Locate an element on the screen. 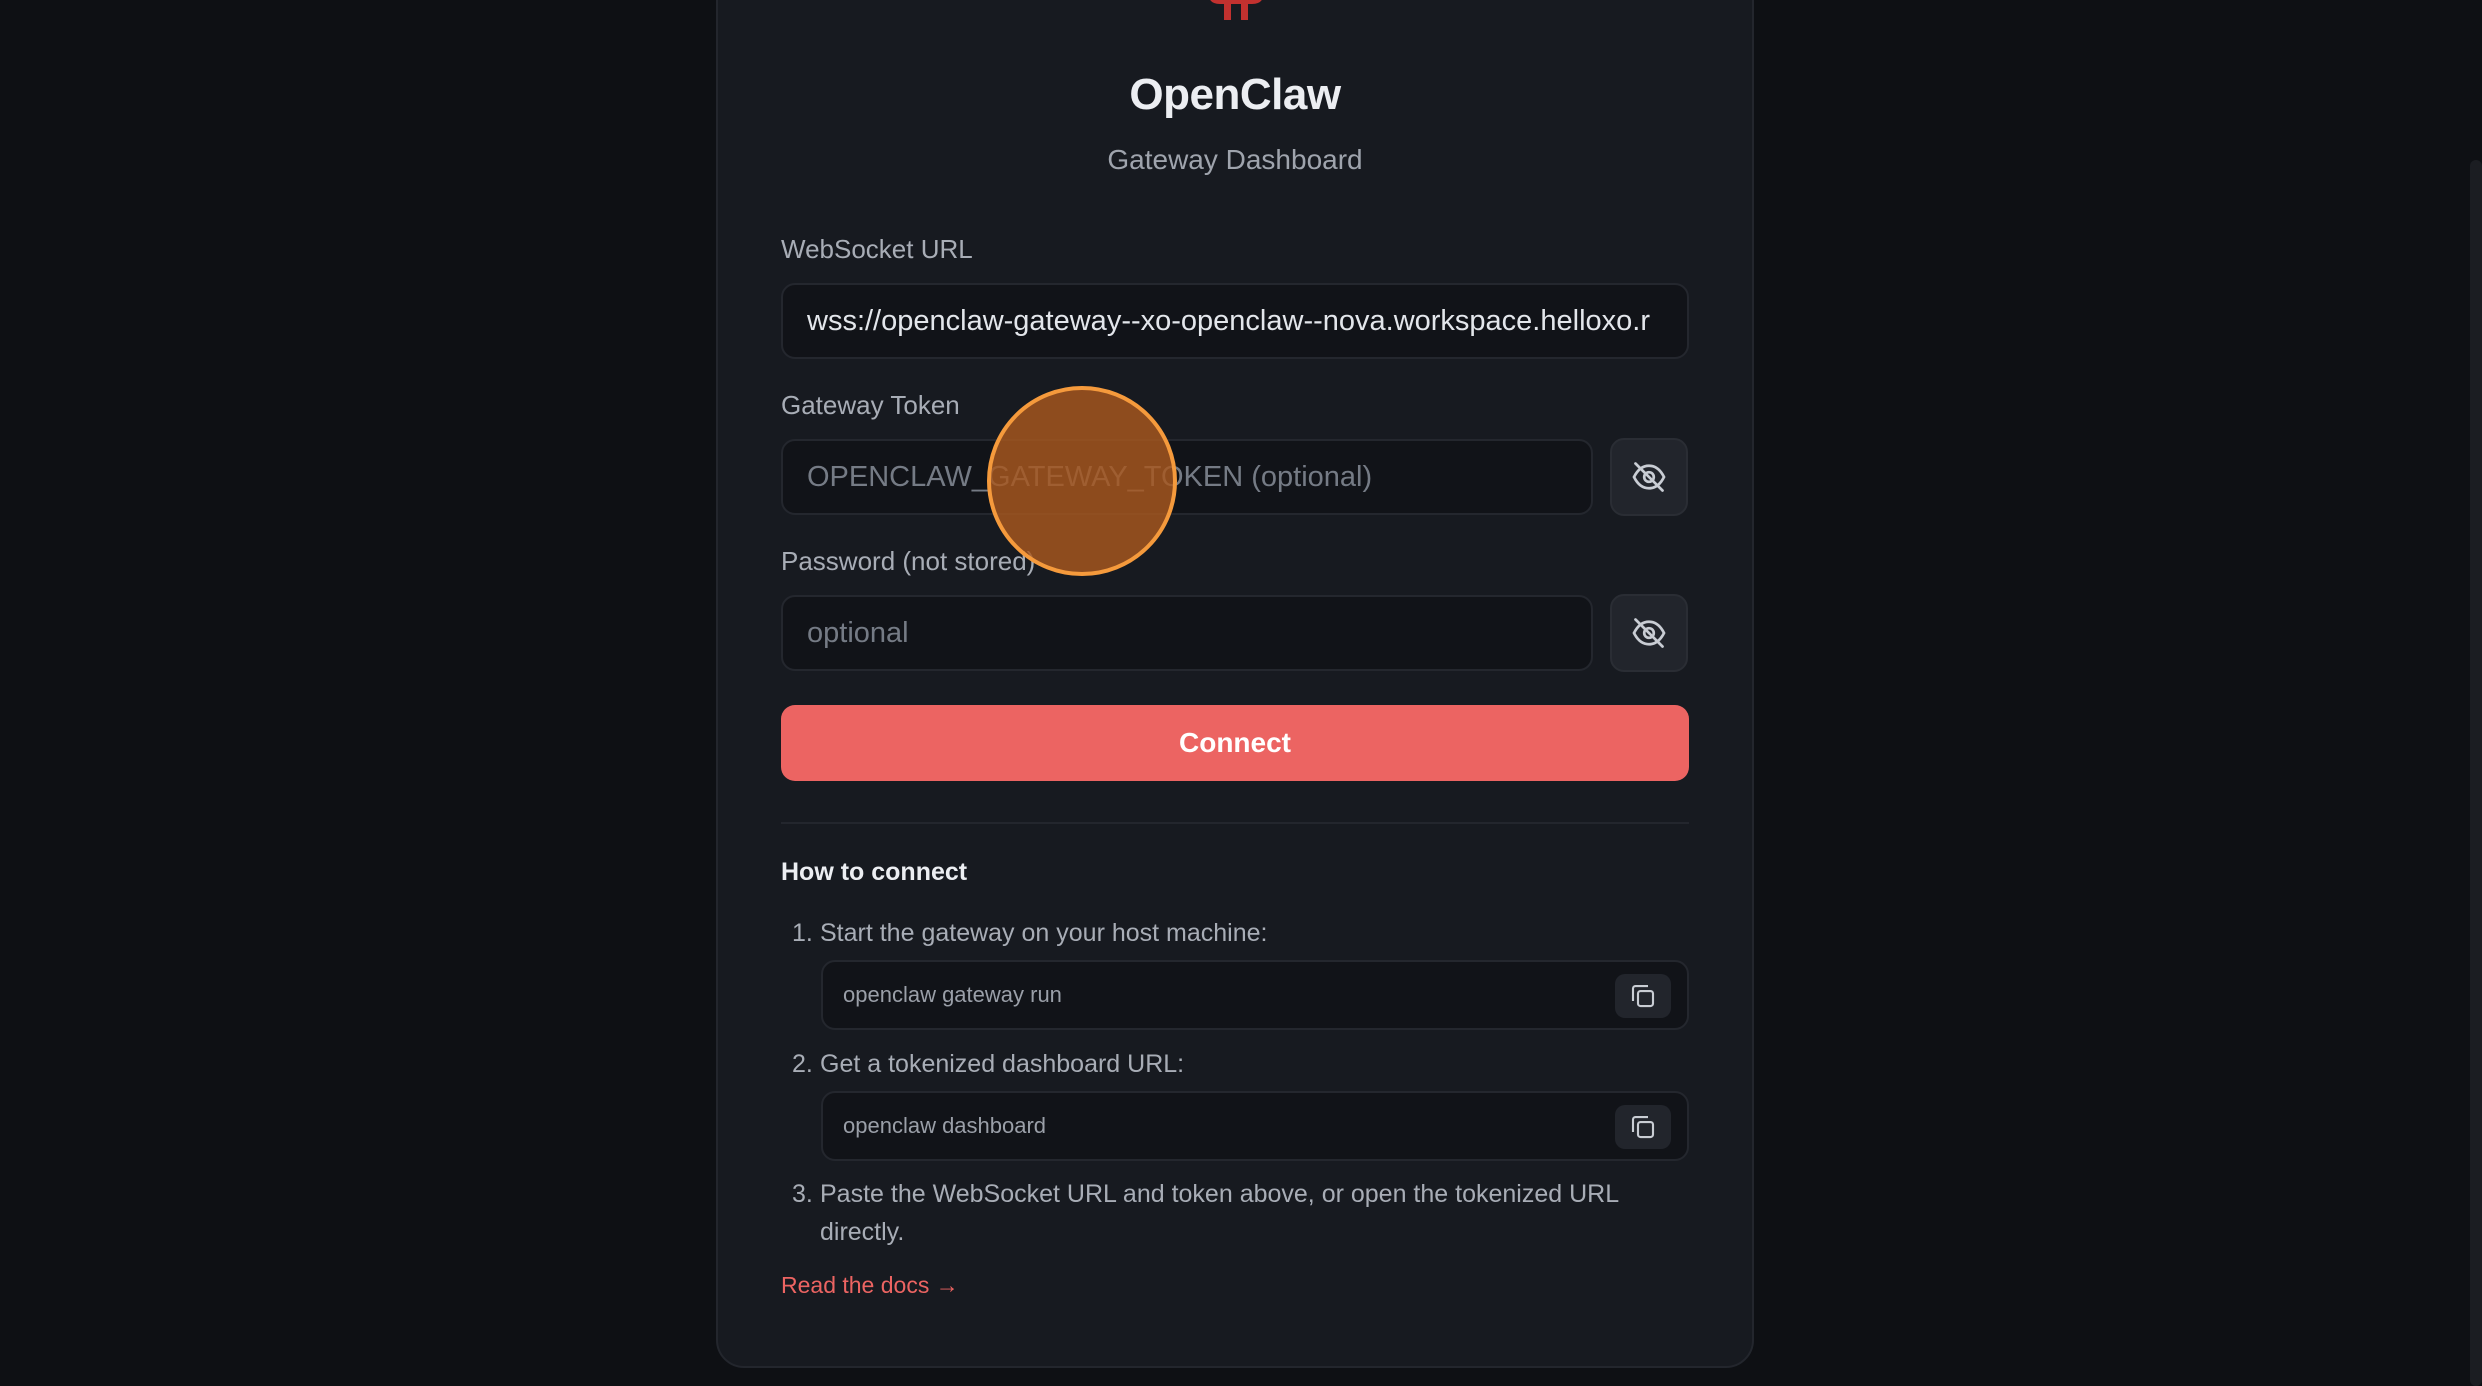 This screenshot has height=1386, width=2482. connect-button: Connect is located at coordinates (1235, 743).